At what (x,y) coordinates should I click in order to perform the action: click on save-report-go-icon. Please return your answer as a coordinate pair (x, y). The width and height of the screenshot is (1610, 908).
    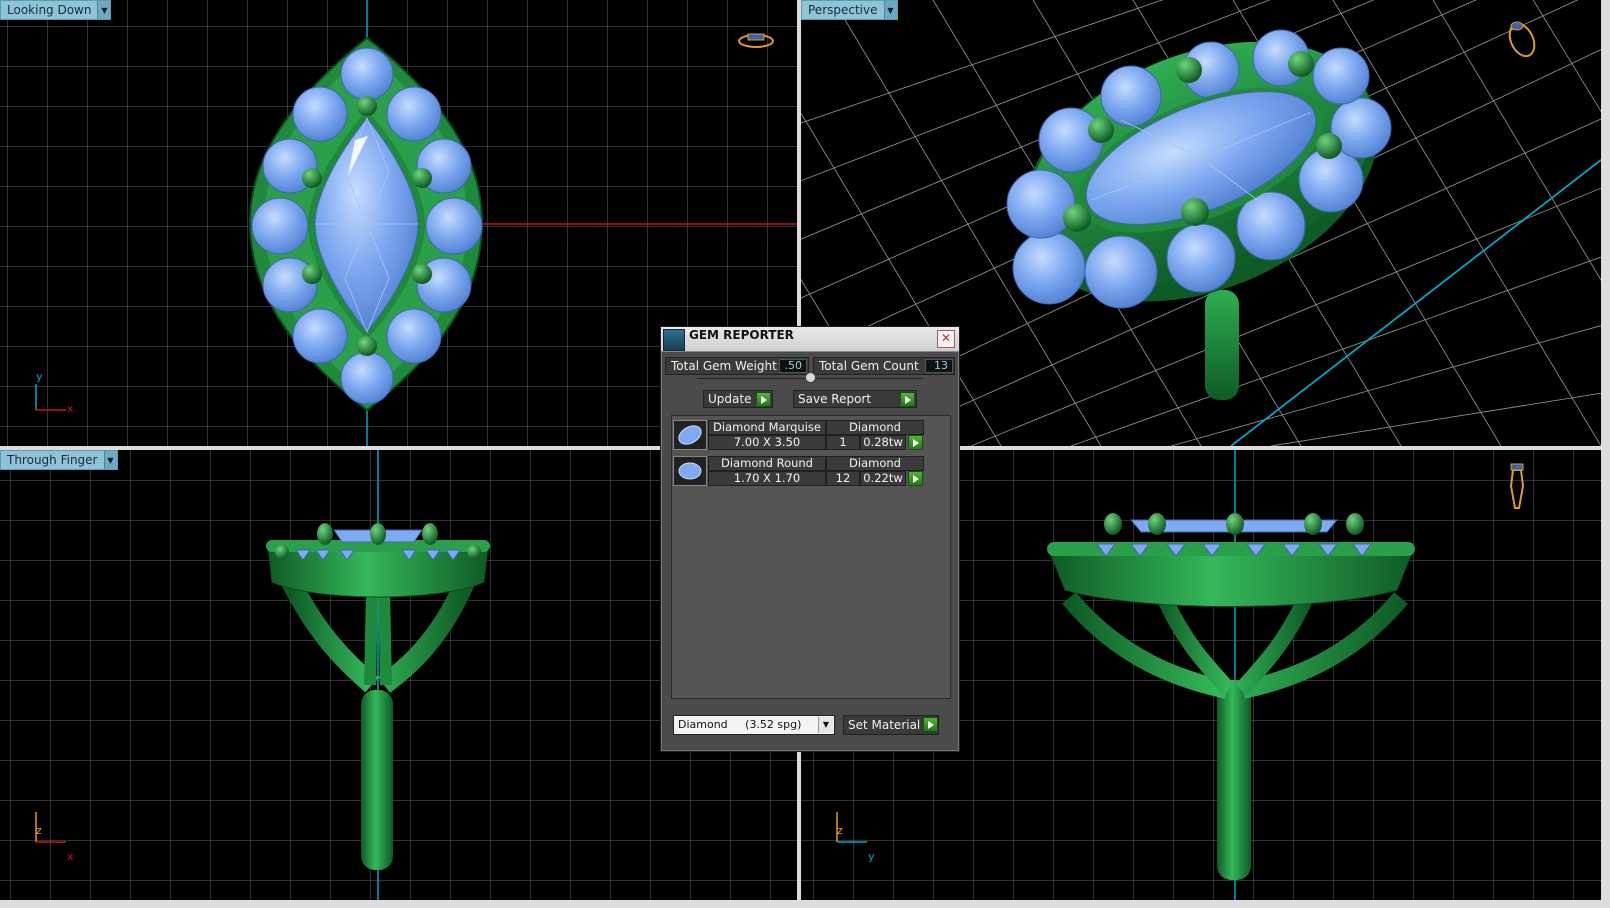
    Looking at the image, I should click on (907, 399).